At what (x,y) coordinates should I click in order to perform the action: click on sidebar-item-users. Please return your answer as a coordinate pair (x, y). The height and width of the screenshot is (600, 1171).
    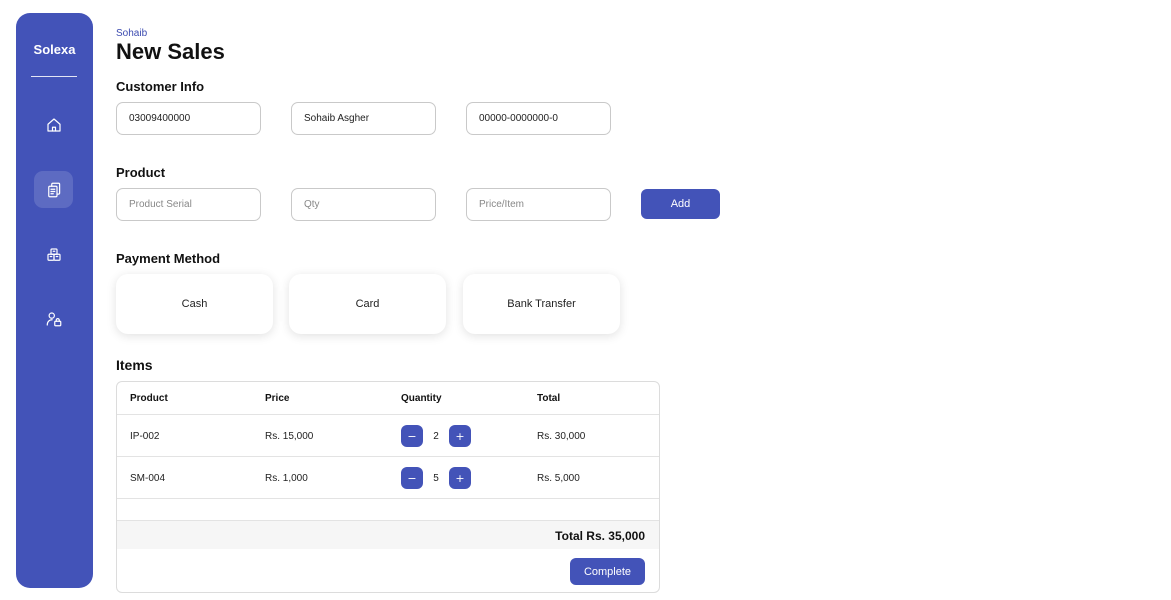
    Looking at the image, I should click on (53, 318).